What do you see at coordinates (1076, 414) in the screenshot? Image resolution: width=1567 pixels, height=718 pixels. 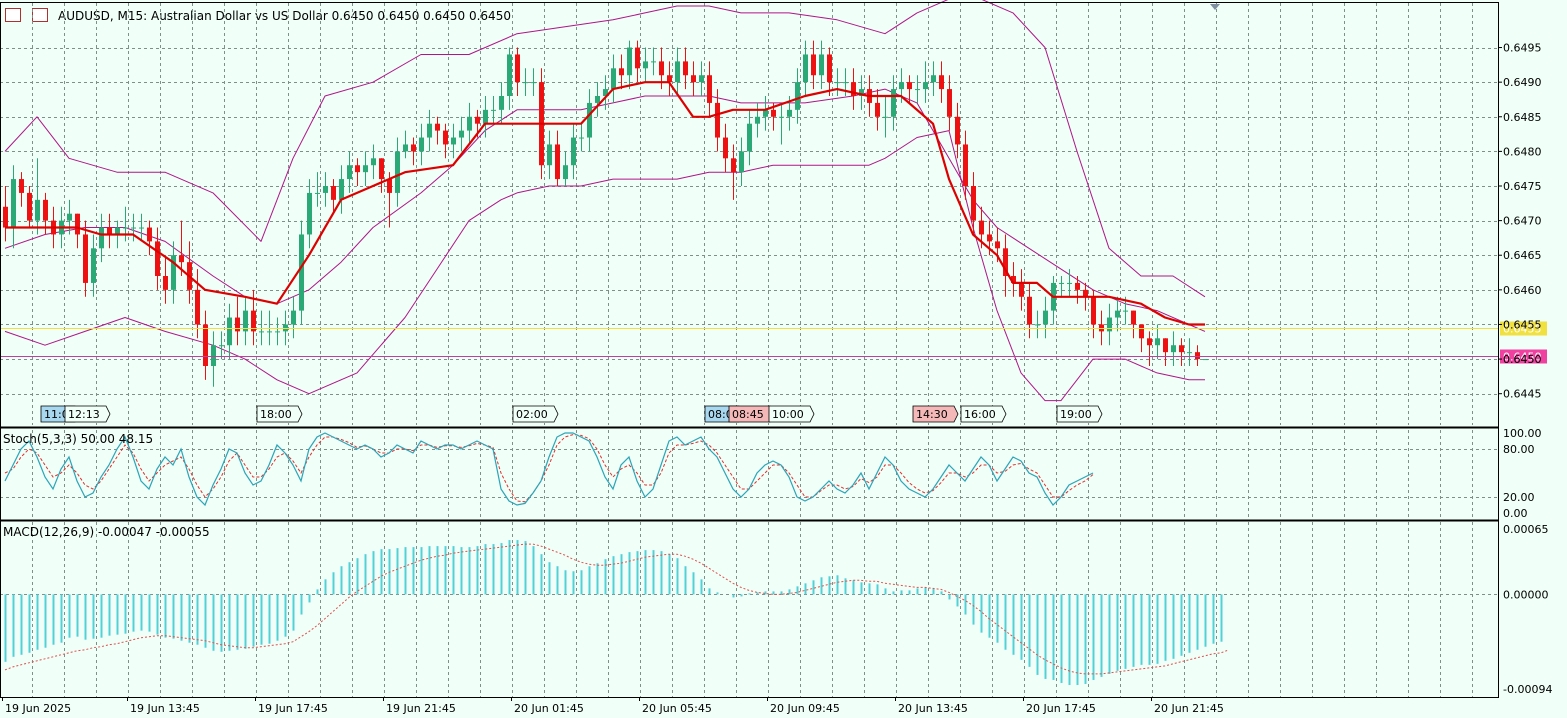 I see `event-tag-label: 19:00` at bounding box center [1076, 414].